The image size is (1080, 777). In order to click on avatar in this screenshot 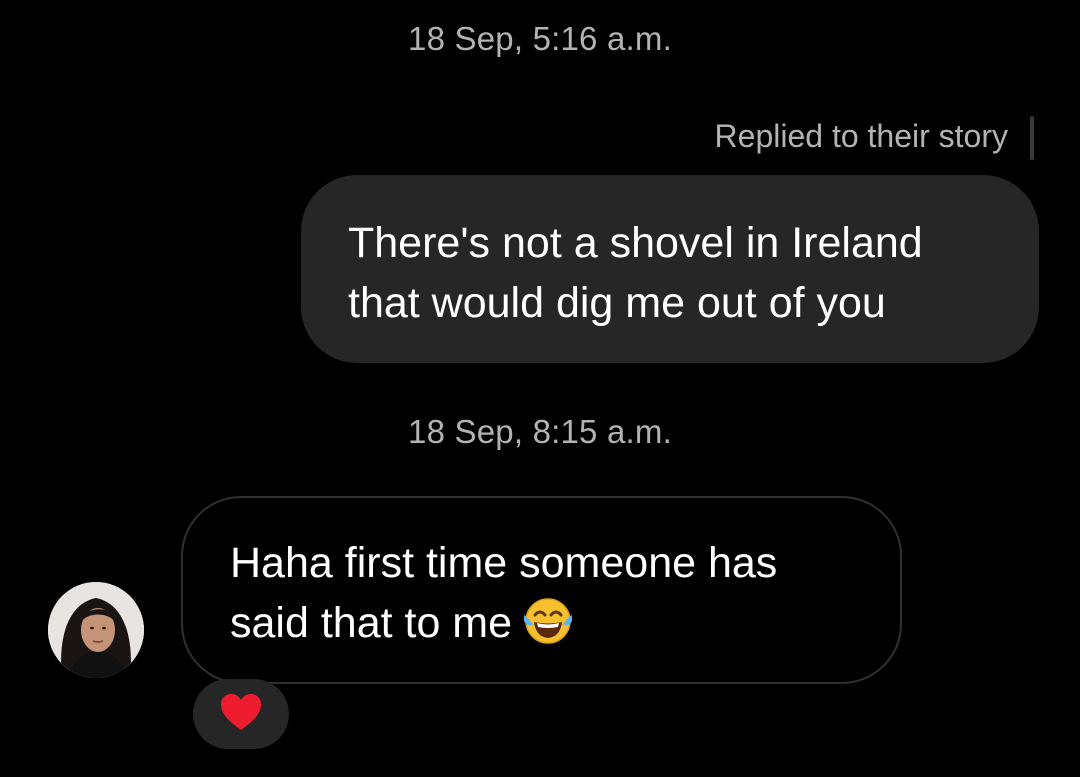, I will do `click(96, 630)`.